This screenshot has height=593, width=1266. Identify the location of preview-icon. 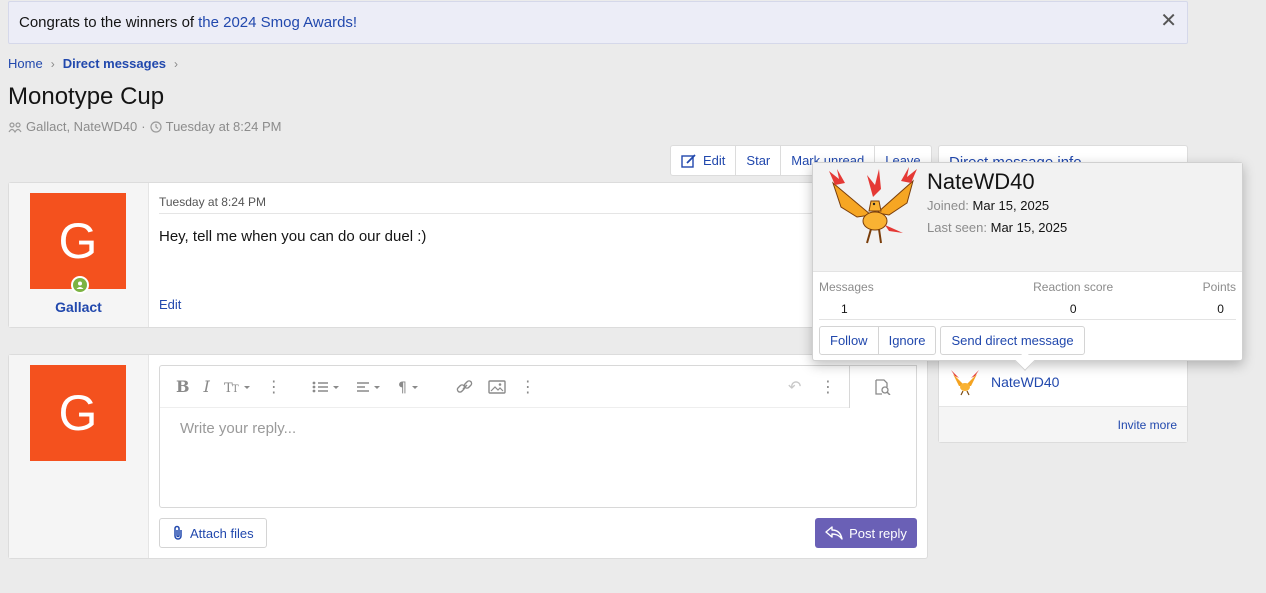
(883, 387).